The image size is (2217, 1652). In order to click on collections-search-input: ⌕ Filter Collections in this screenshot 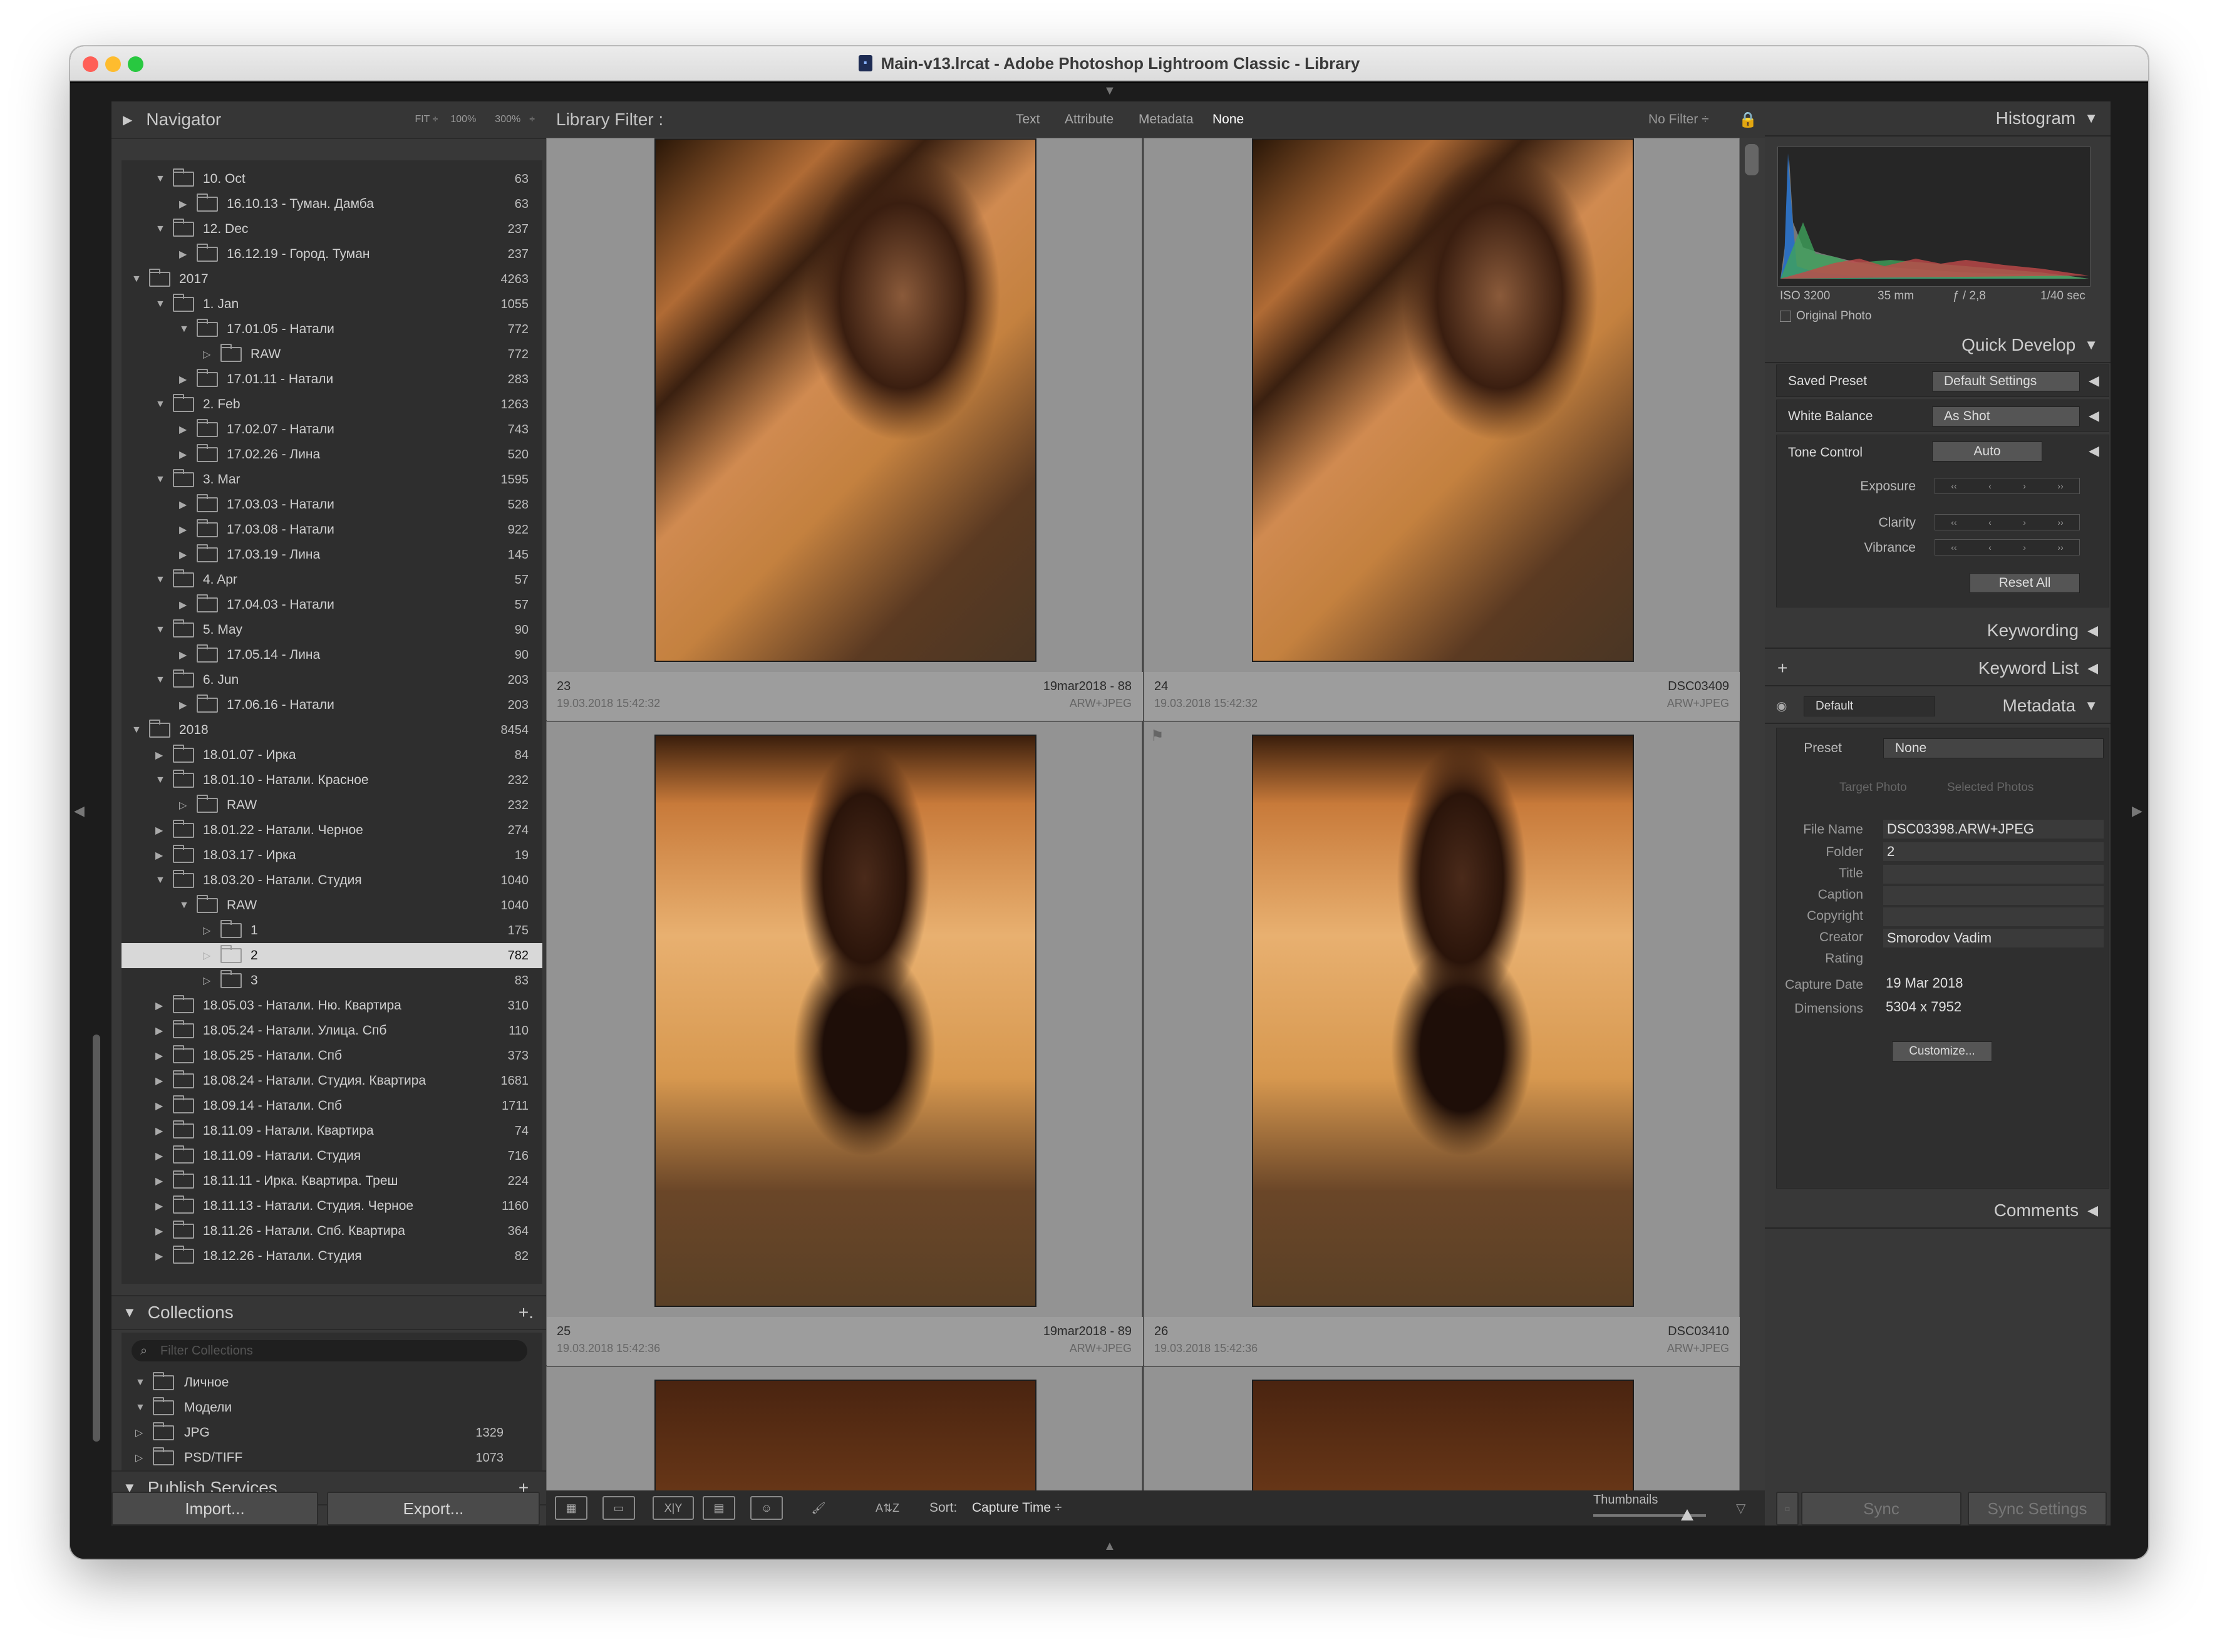, I will do `click(329, 1350)`.